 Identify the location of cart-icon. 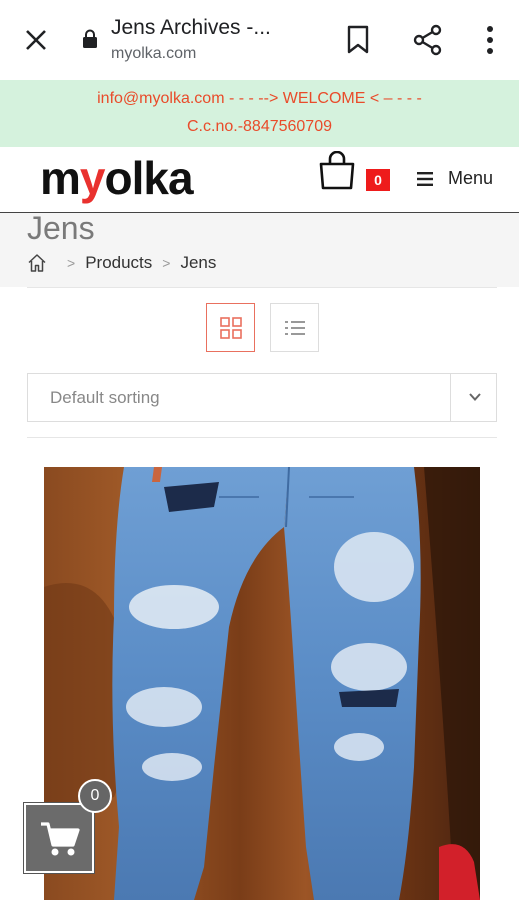
(60, 839).